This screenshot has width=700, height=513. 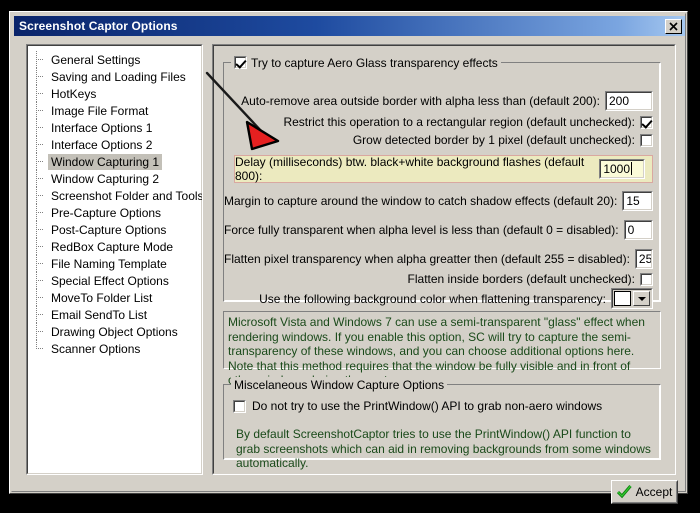 I want to click on page-title: Screenshot Captor Options, so click(x=98, y=26).